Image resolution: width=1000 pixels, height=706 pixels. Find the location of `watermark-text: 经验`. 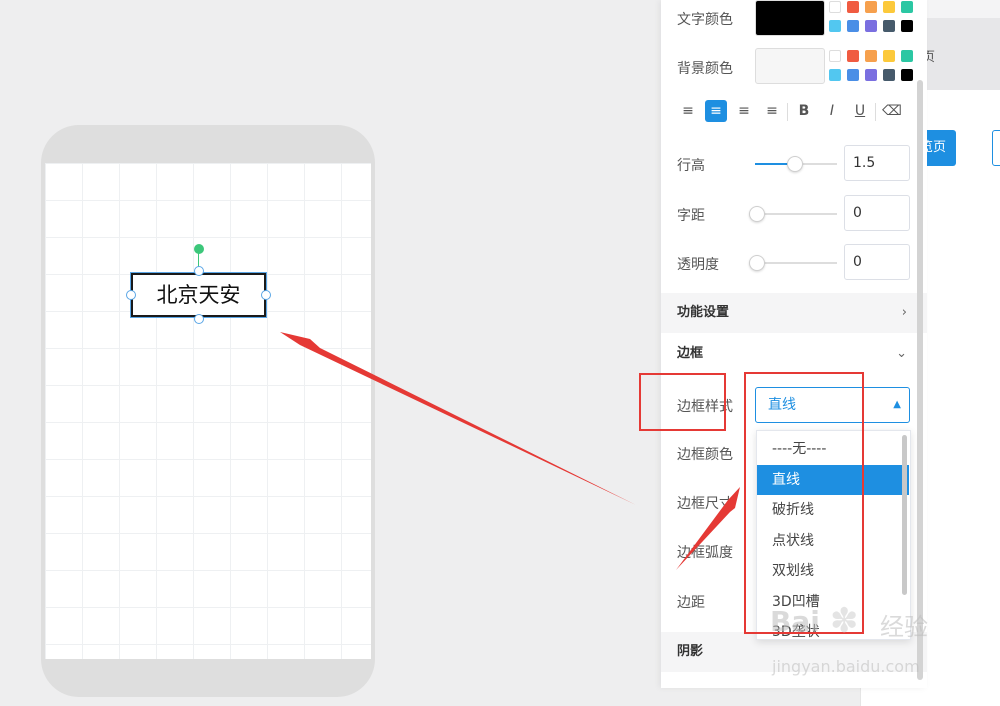

watermark-text: 经验 is located at coordinates (904, 627).